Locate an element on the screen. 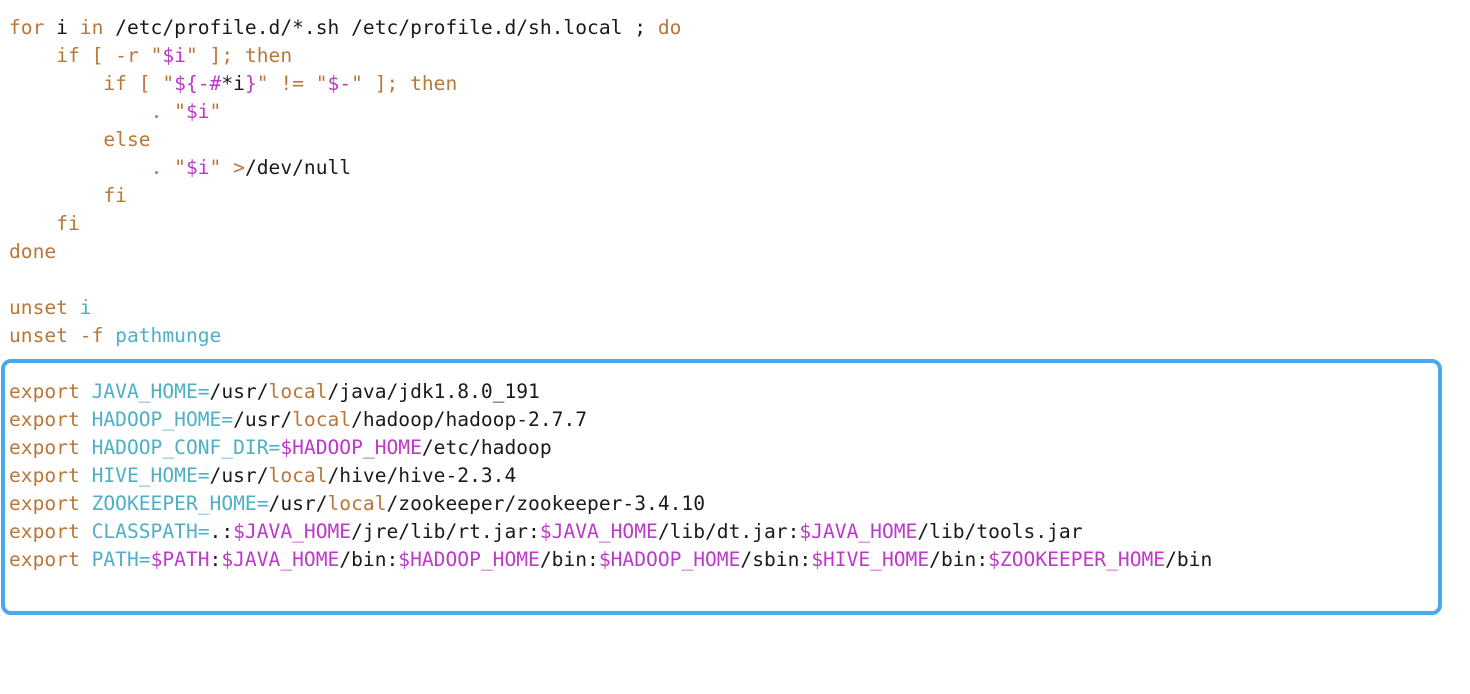 Image resolution: width=1470 pixels, height=694 pixels. code-token: /jre/lib/rt.jar: is located at coordinates (445, 531).